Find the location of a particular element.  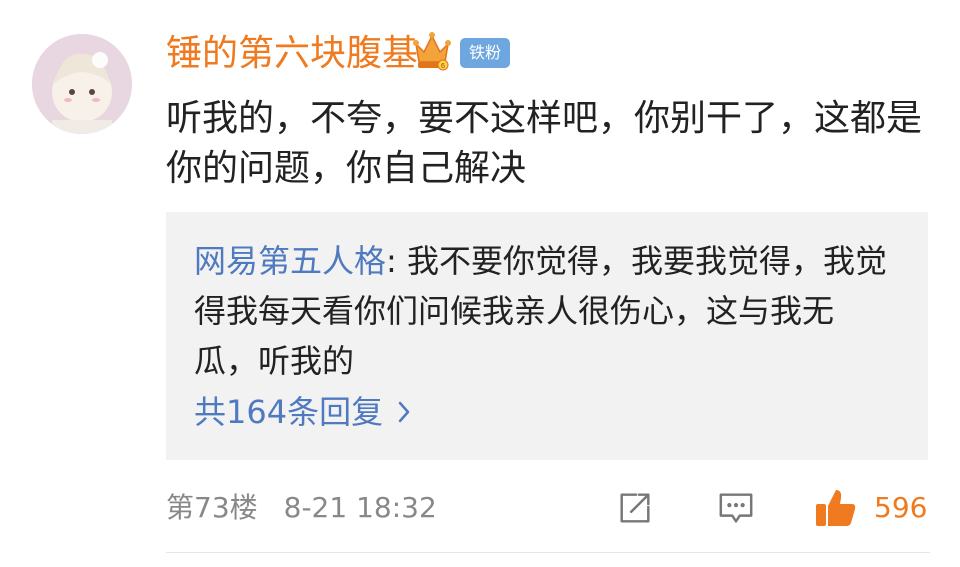

comment-icon is located at coordinates (736, 508).